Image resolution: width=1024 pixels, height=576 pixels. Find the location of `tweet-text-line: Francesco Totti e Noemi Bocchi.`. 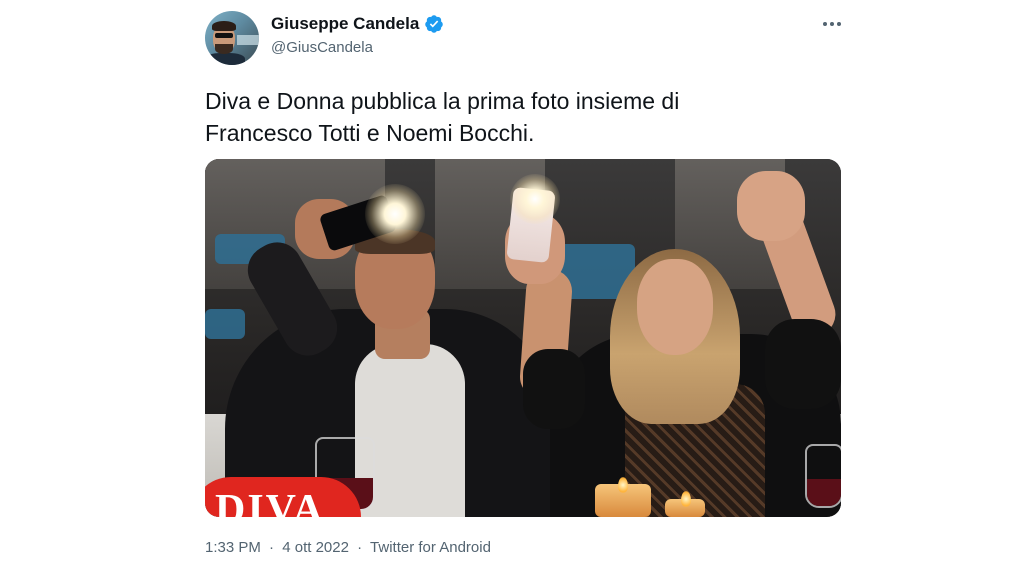

tweet-text-line: Francesco Totti e Noemi Bocchi. is located at coordinates (370, 133).